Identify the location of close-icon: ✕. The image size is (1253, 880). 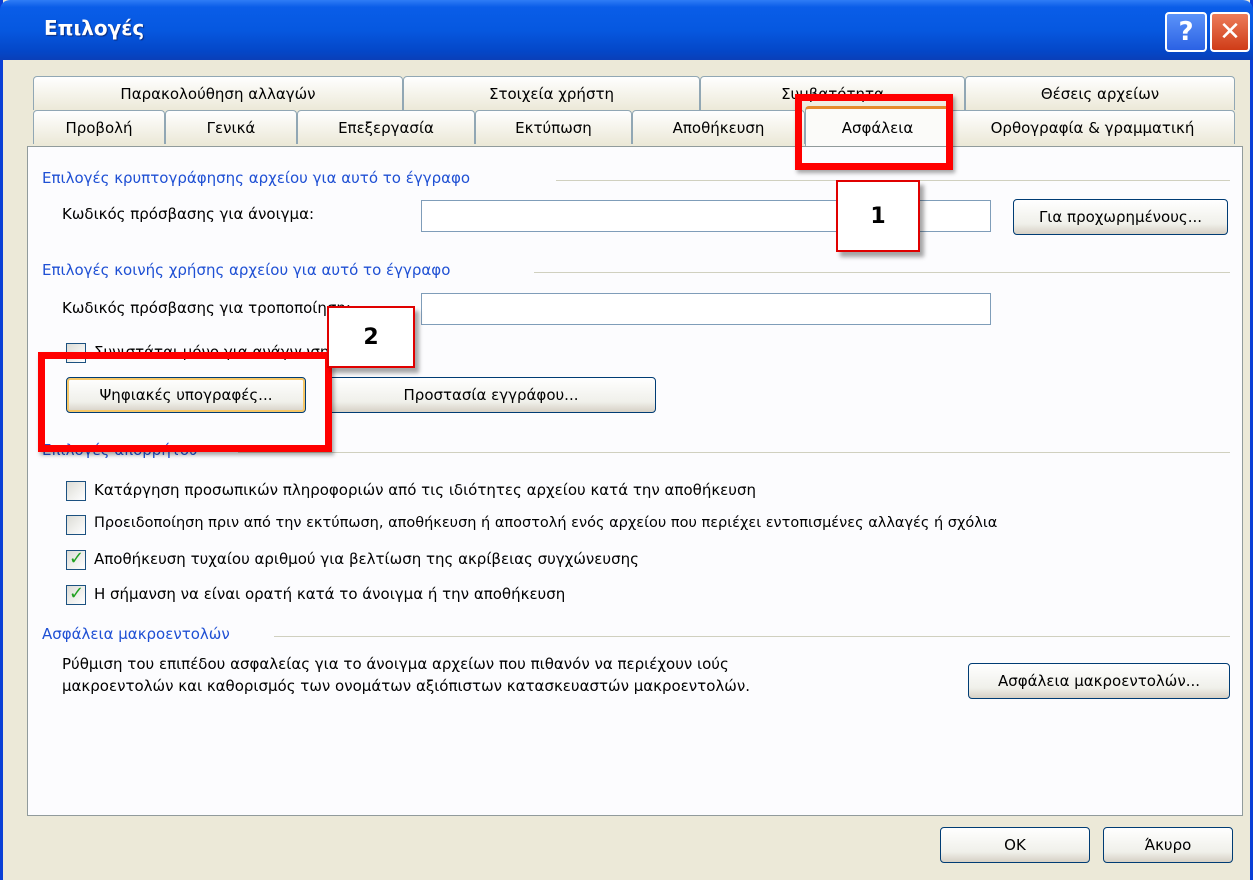
(1230, 32).